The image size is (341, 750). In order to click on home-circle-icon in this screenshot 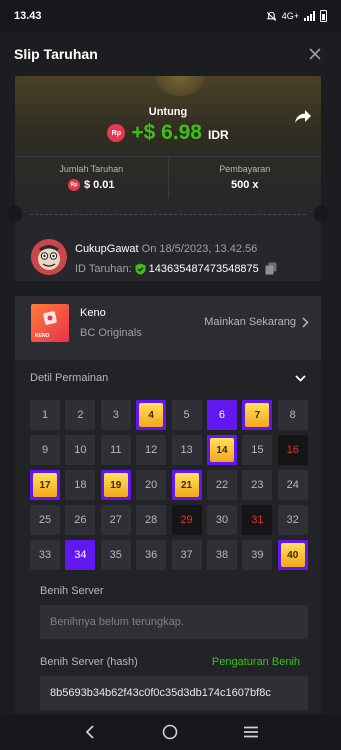, I will do `click(170, 732)`.